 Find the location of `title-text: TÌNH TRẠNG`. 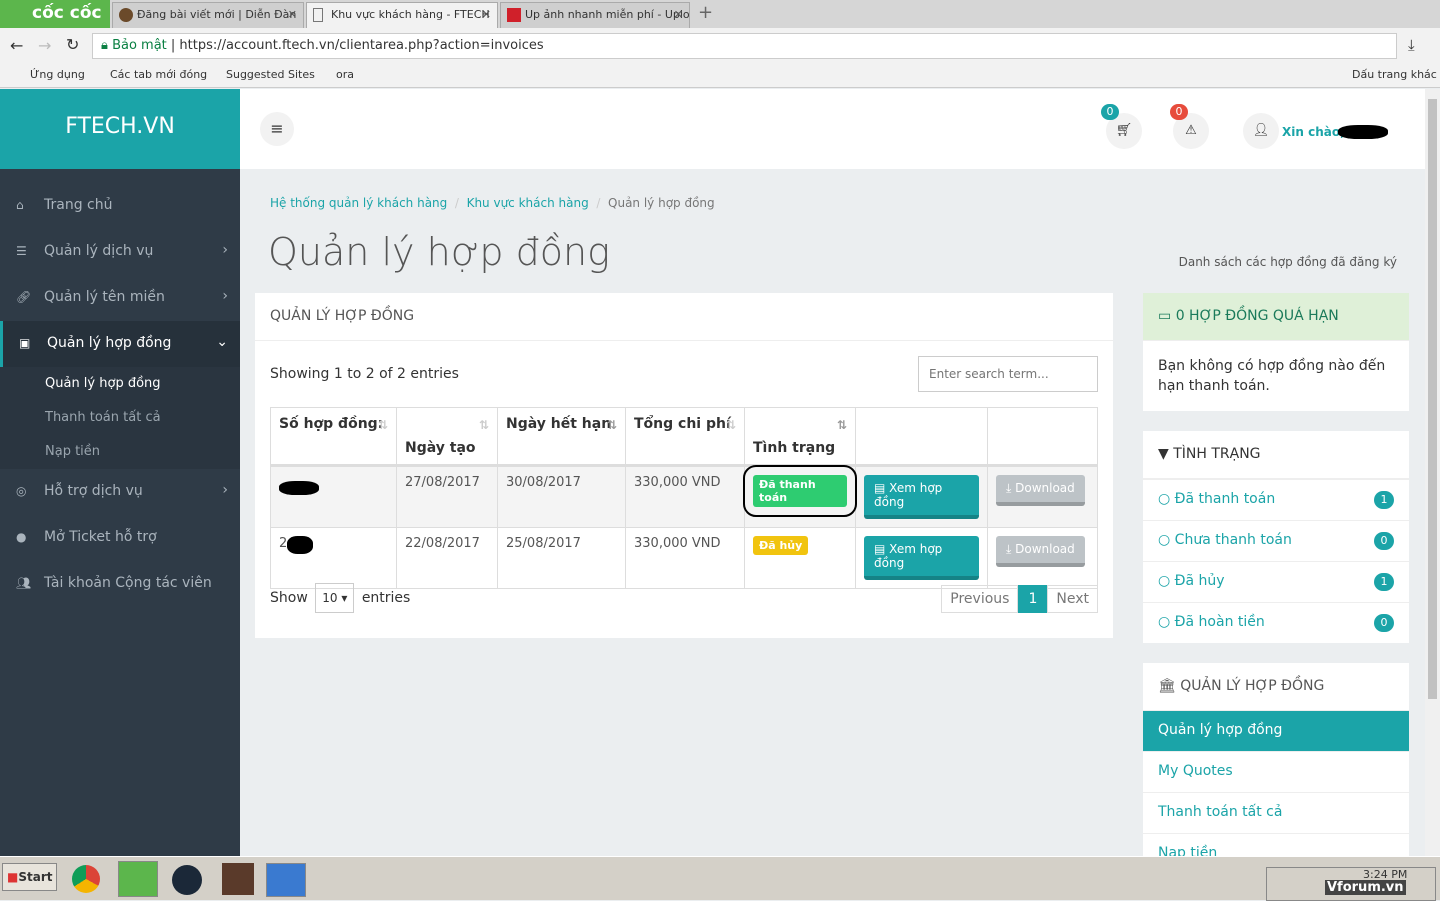

title-text: TÌNH TRẠNG is located at coordinates (1217, 454).